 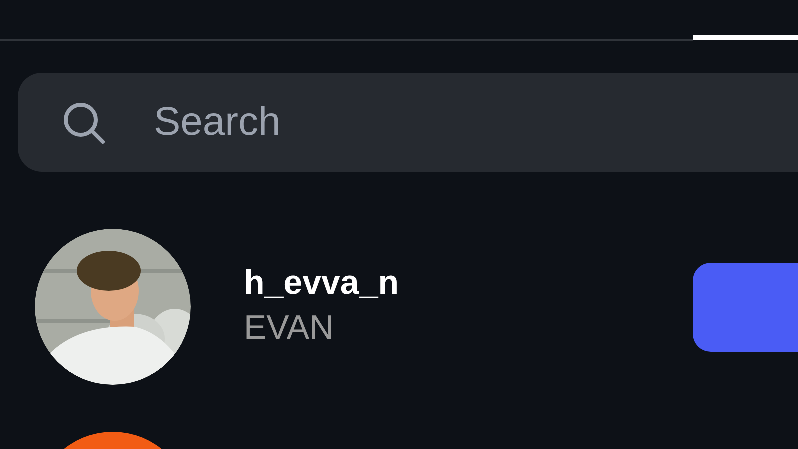 I want to click on display-name: EVAN, so click(x=290, y=328).